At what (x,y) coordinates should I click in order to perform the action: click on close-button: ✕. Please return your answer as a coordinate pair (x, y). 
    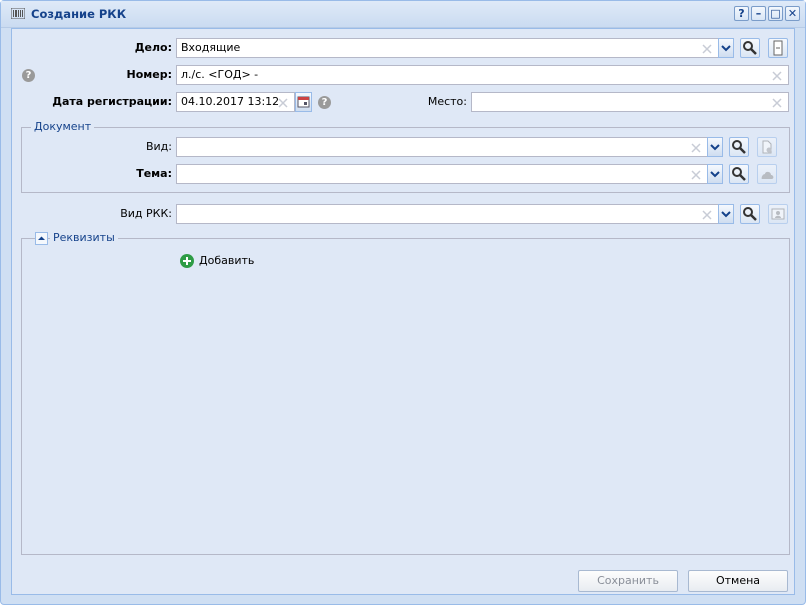
    Looking at the image, I should click on (792, 13).